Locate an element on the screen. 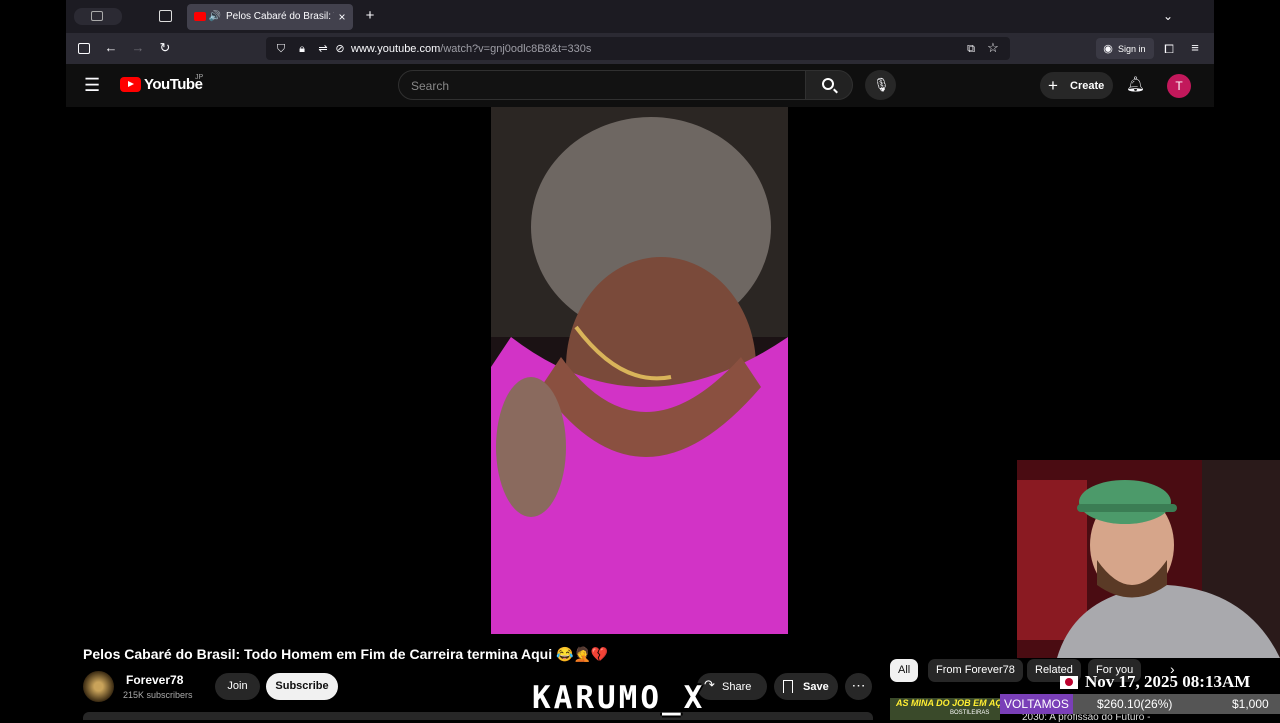  save-bookmark-icon is located at coordinates (788, 686).